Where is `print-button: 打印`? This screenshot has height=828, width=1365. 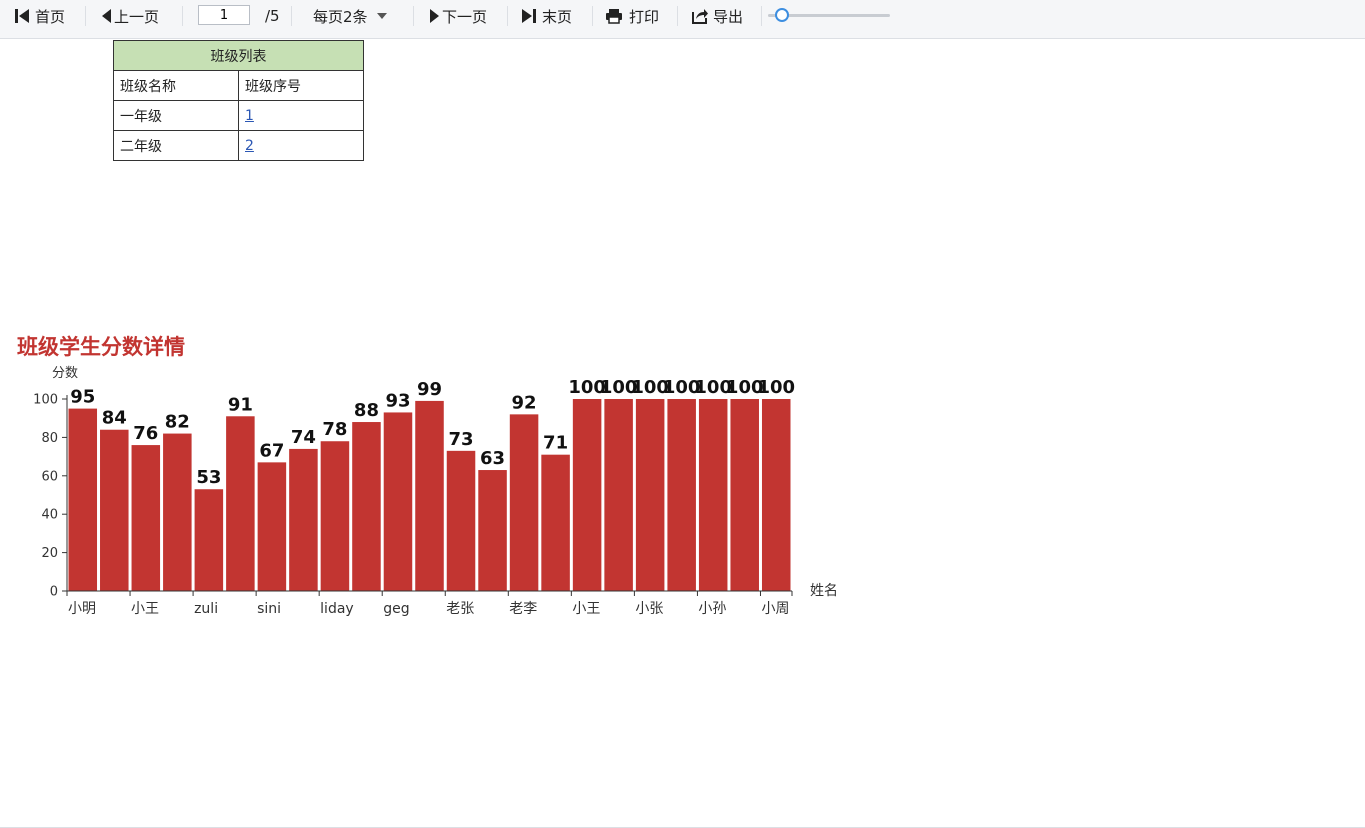 print-button: 打印 is located at coordinates (632, 16).